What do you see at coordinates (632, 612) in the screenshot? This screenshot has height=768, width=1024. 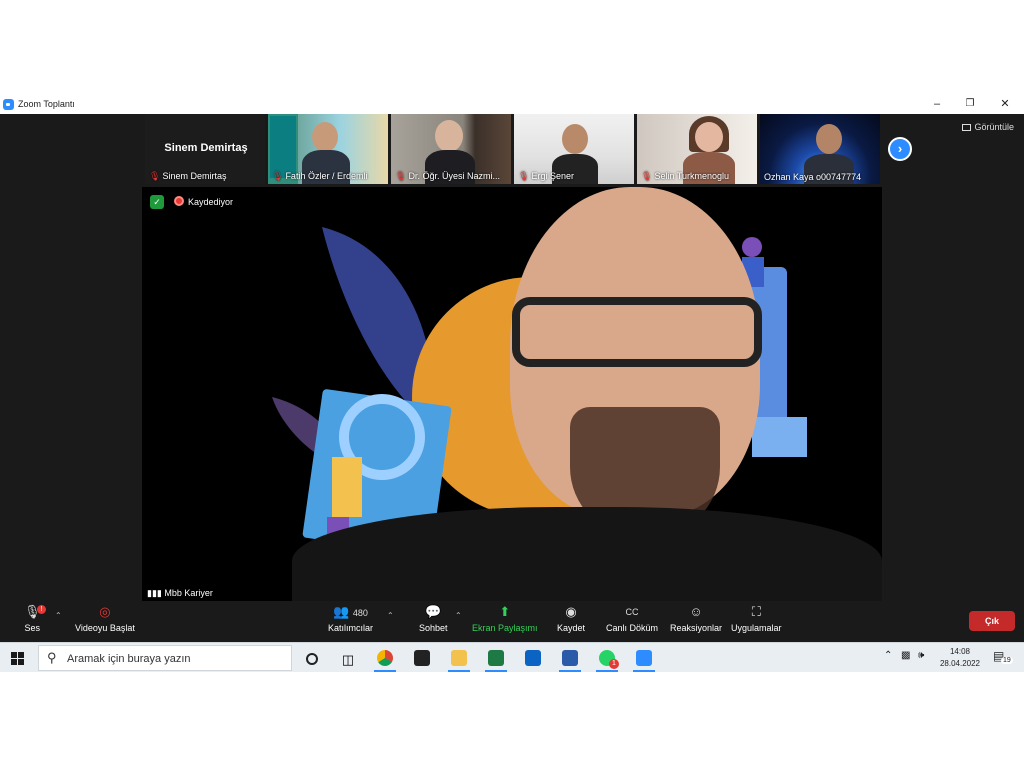 I see `closed-captions-icon: CC` at bounding box center [632, 612].